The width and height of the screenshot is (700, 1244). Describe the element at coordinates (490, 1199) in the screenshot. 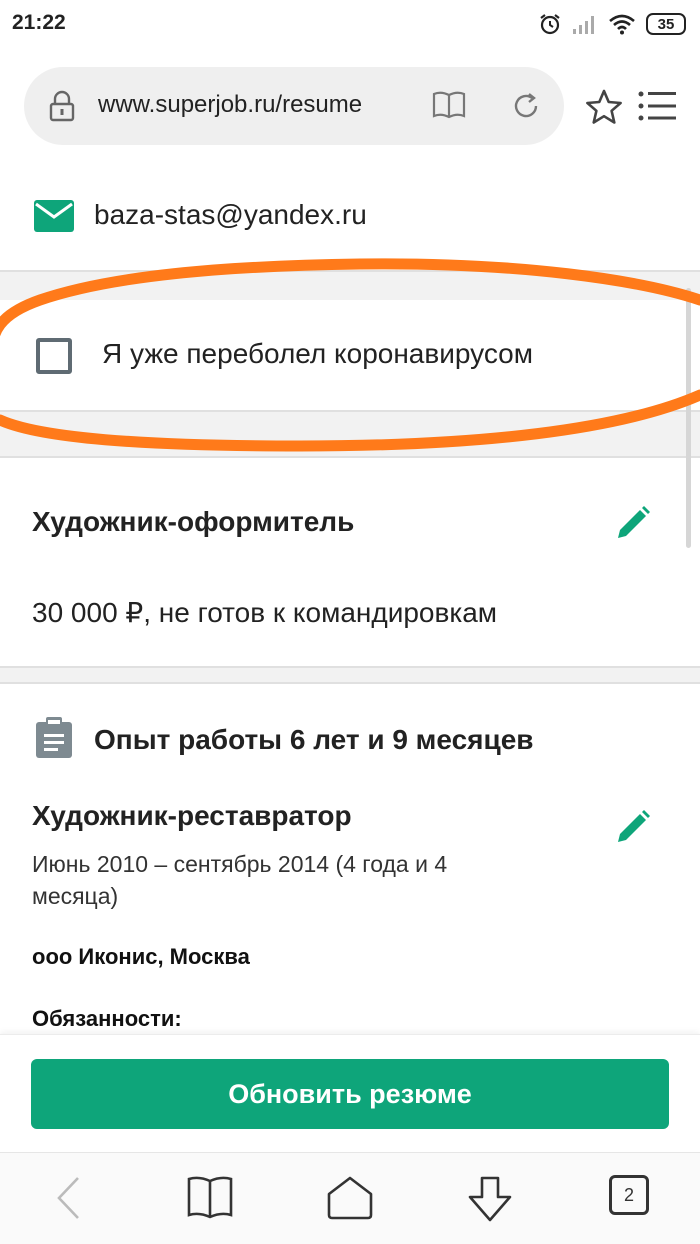

I see `download-icon` at that location.